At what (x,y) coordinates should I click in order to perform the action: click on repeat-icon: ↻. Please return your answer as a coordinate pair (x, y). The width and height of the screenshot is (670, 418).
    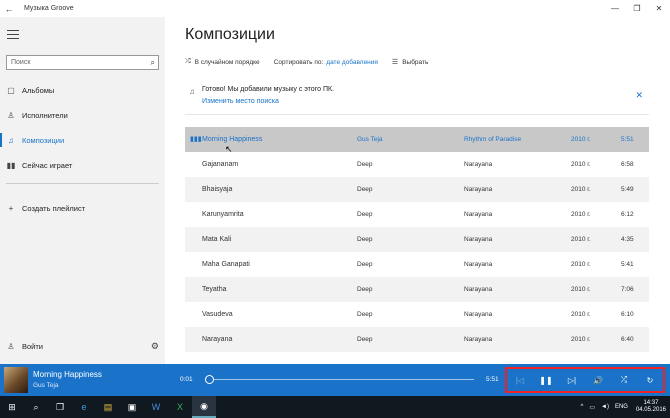
    Looking at the image, I should click on (650, 380).